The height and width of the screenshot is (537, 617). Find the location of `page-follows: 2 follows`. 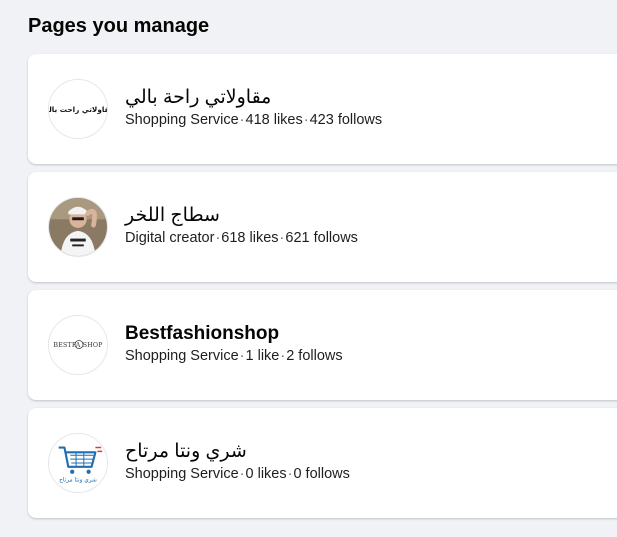

page-follows: 2 follows is located at coordinates (314, 356).